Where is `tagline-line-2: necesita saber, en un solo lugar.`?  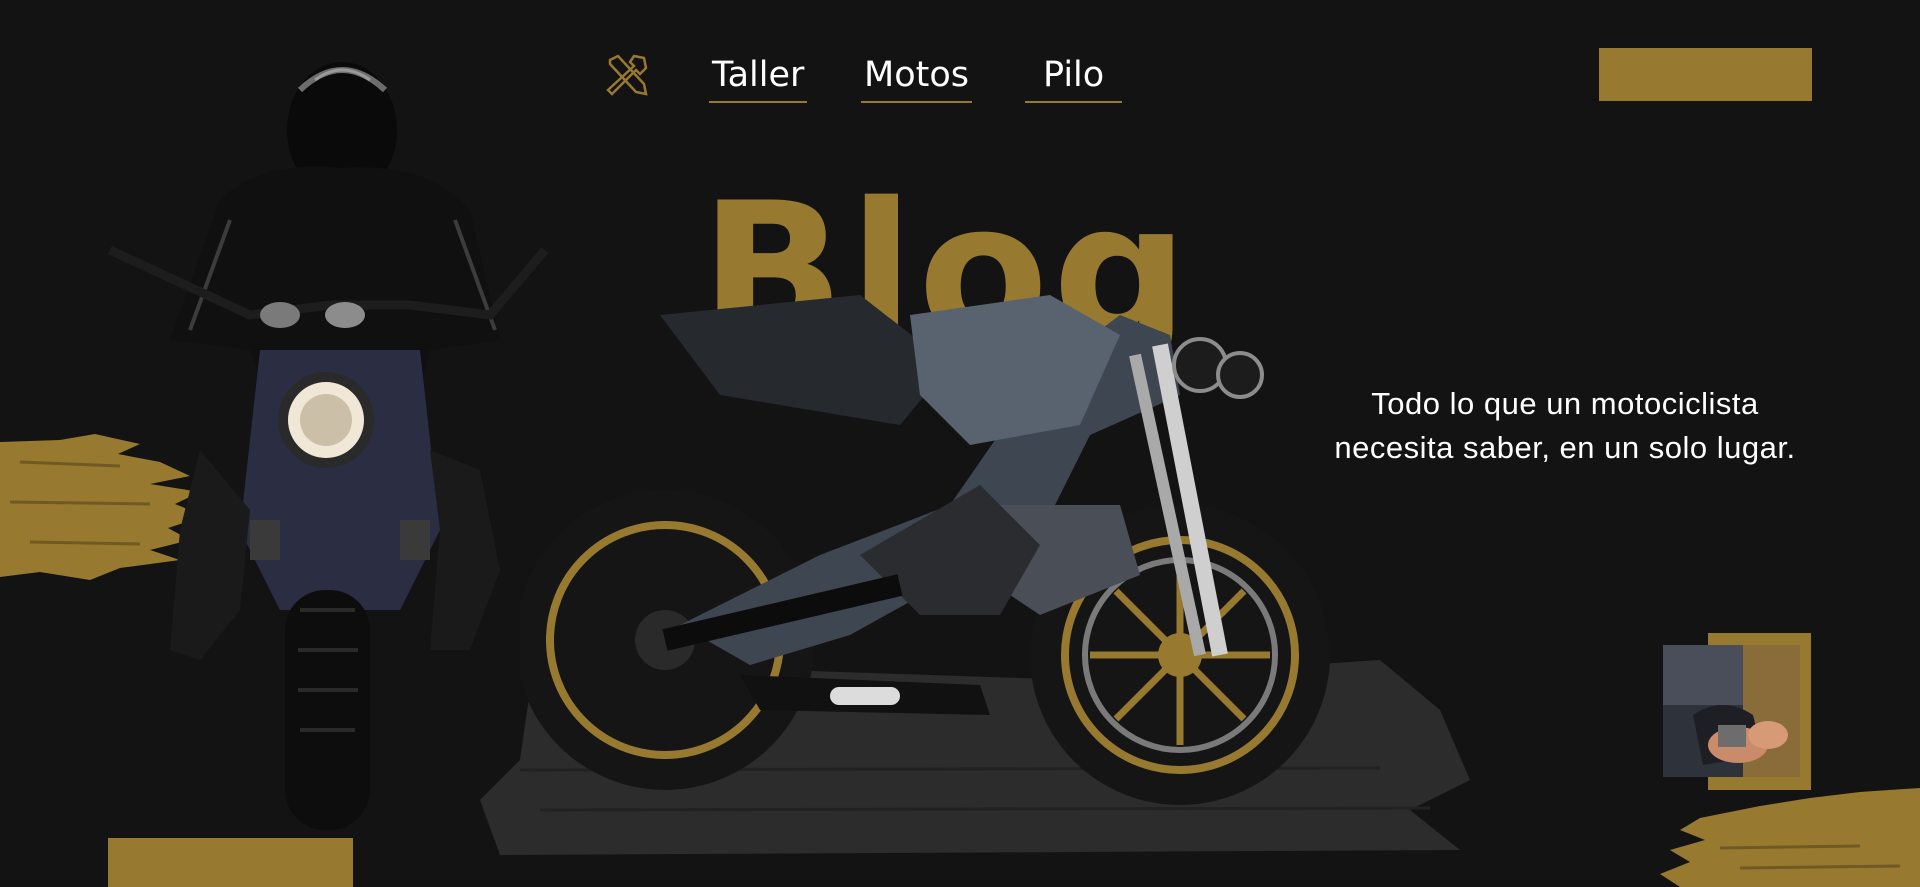
tagline-line-2: necesita saber, en un solo lugar. is located at coordinates (1565, 447).